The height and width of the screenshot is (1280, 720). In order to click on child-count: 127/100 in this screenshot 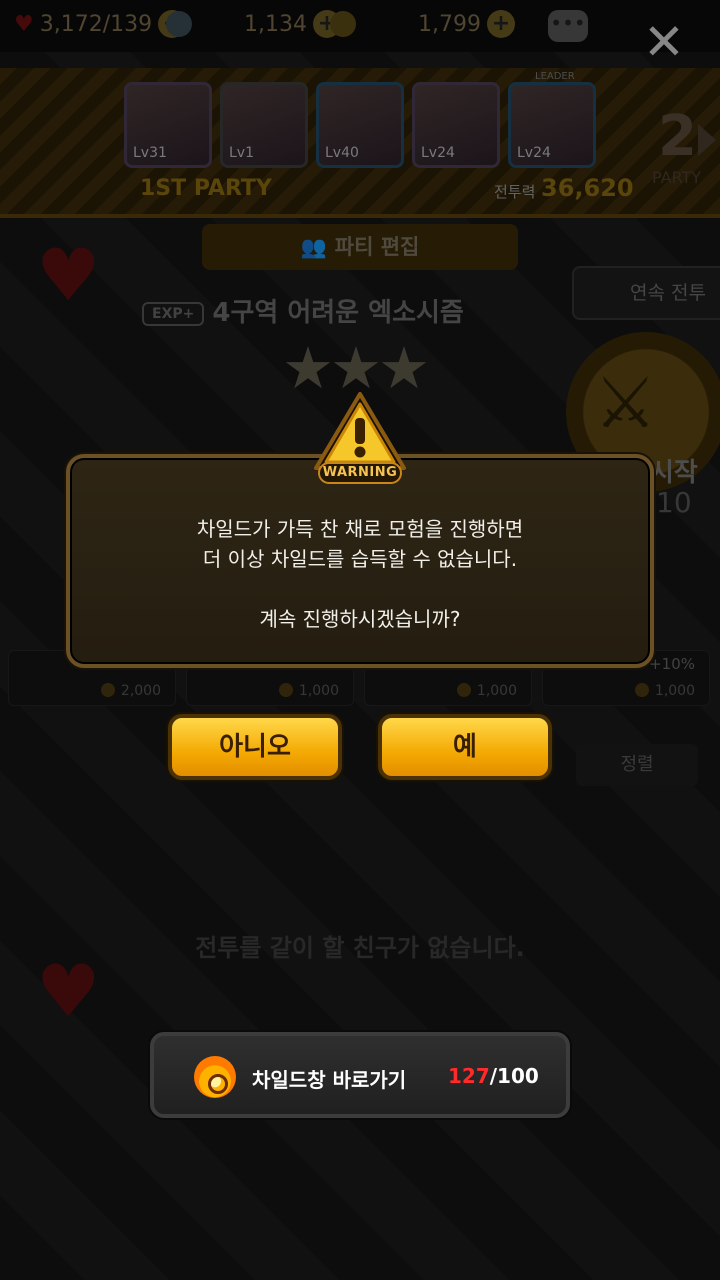, I will do `click(493, 1076)`.